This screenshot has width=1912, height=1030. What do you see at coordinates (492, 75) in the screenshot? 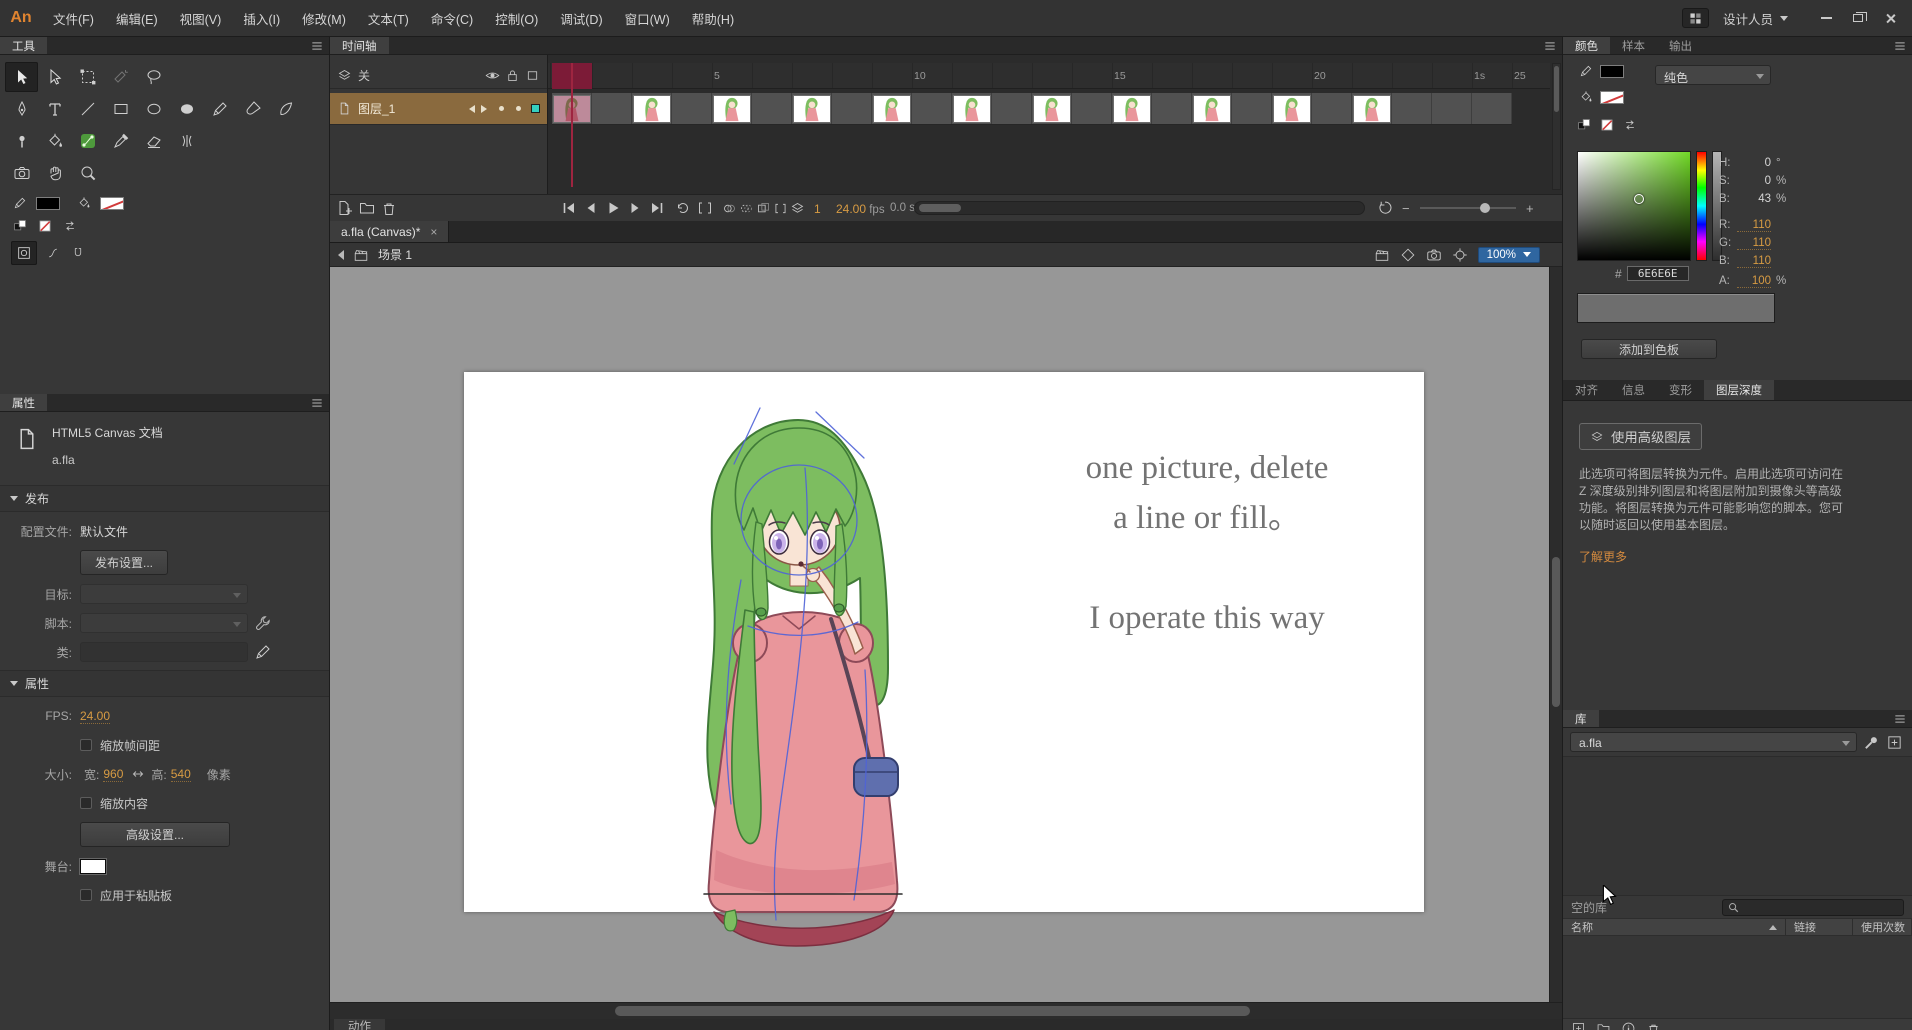
I see `visibility-column-icon` at bounding box center [492, 75].